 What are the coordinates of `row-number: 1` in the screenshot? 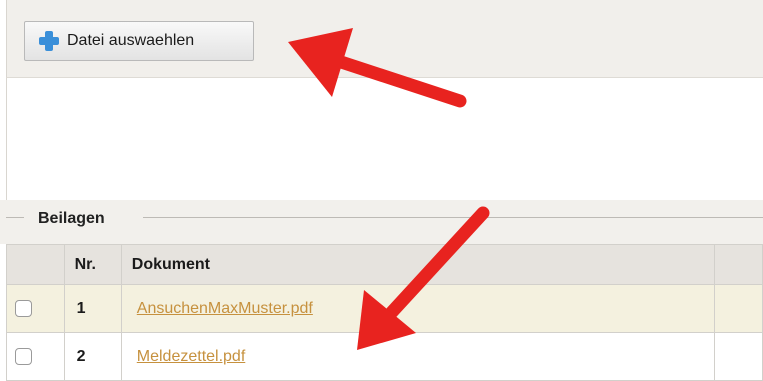 It's located at (92, 308).